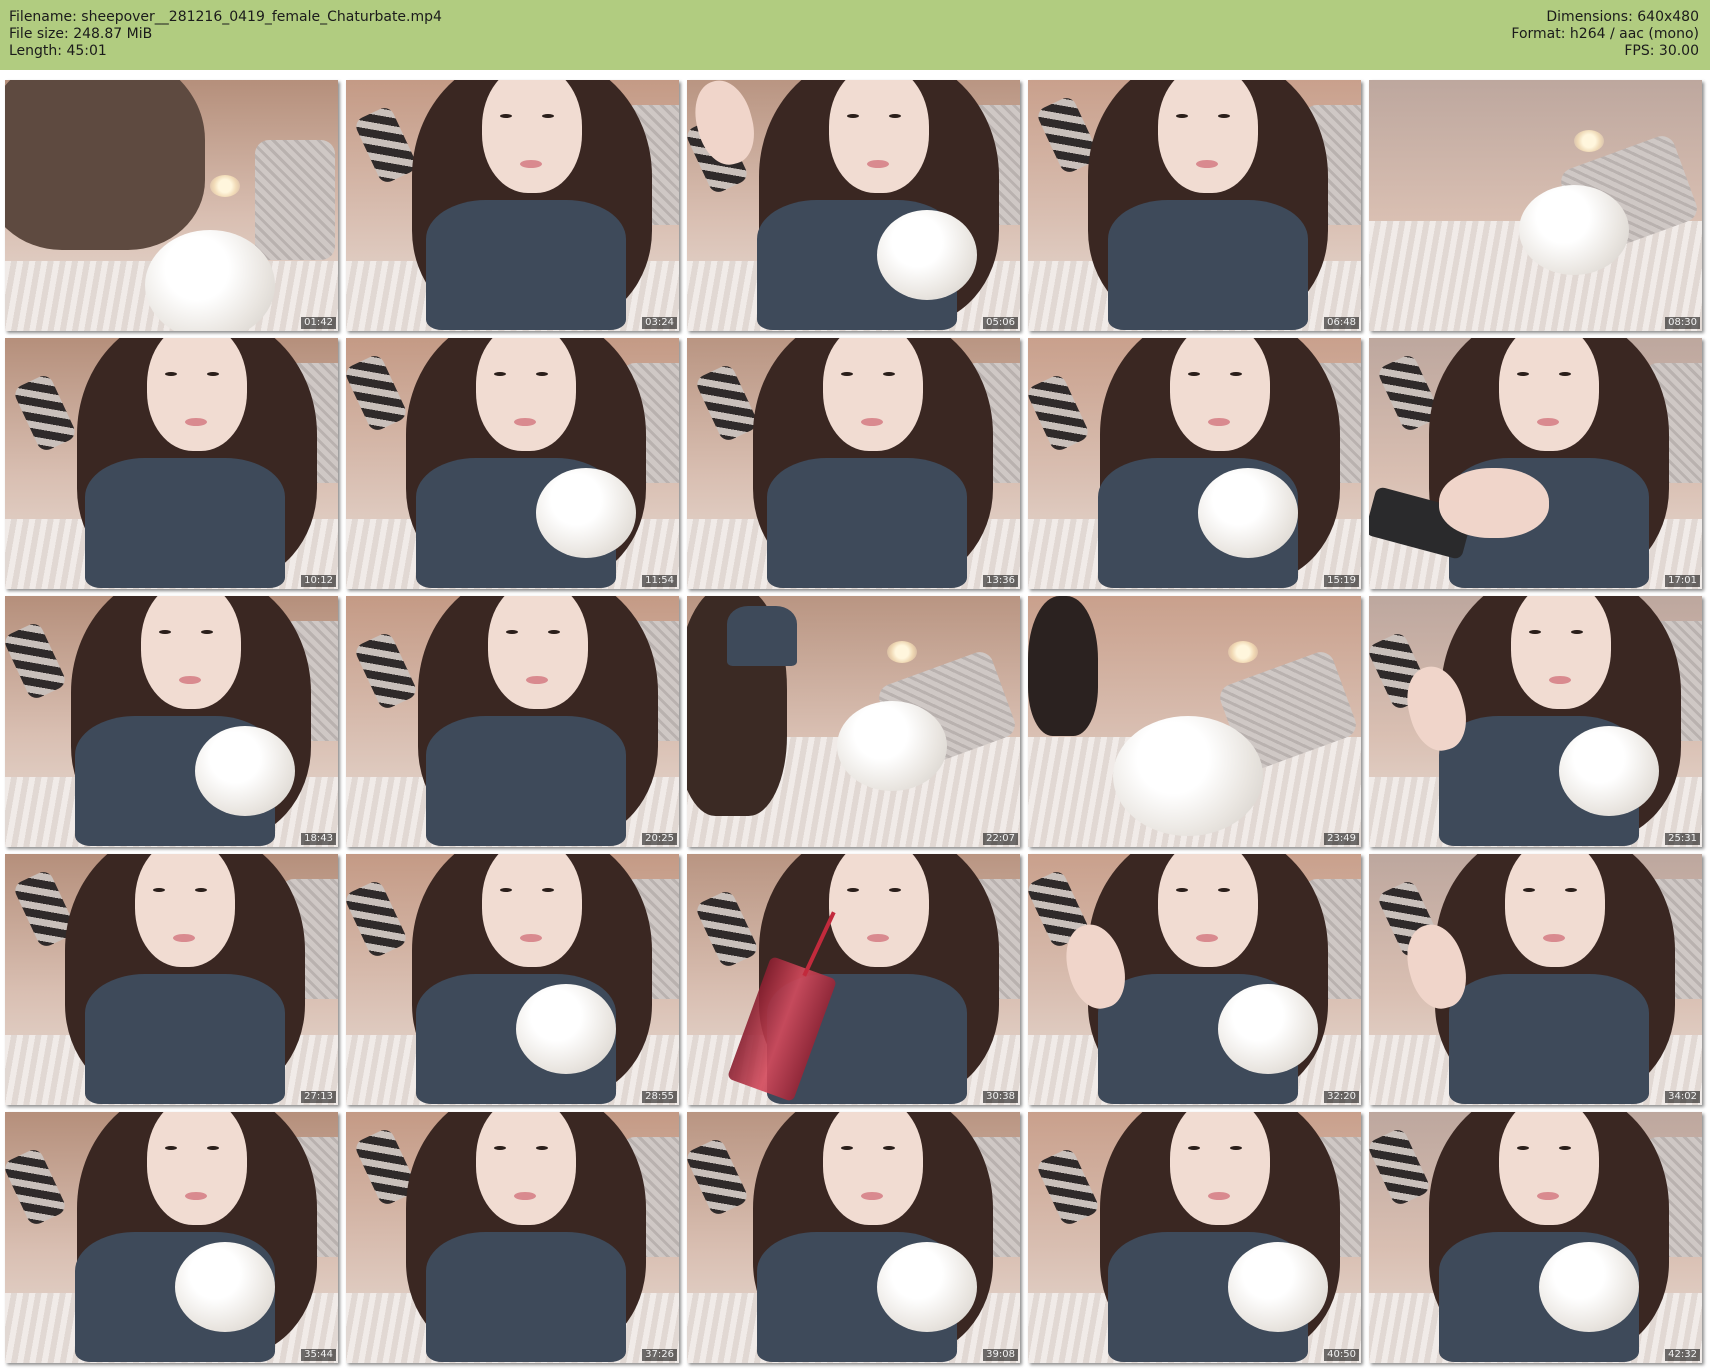  Describe the element at coordinates (1000, 581) in the screenshot. I see `timestamp-label: 13:36` at that location.